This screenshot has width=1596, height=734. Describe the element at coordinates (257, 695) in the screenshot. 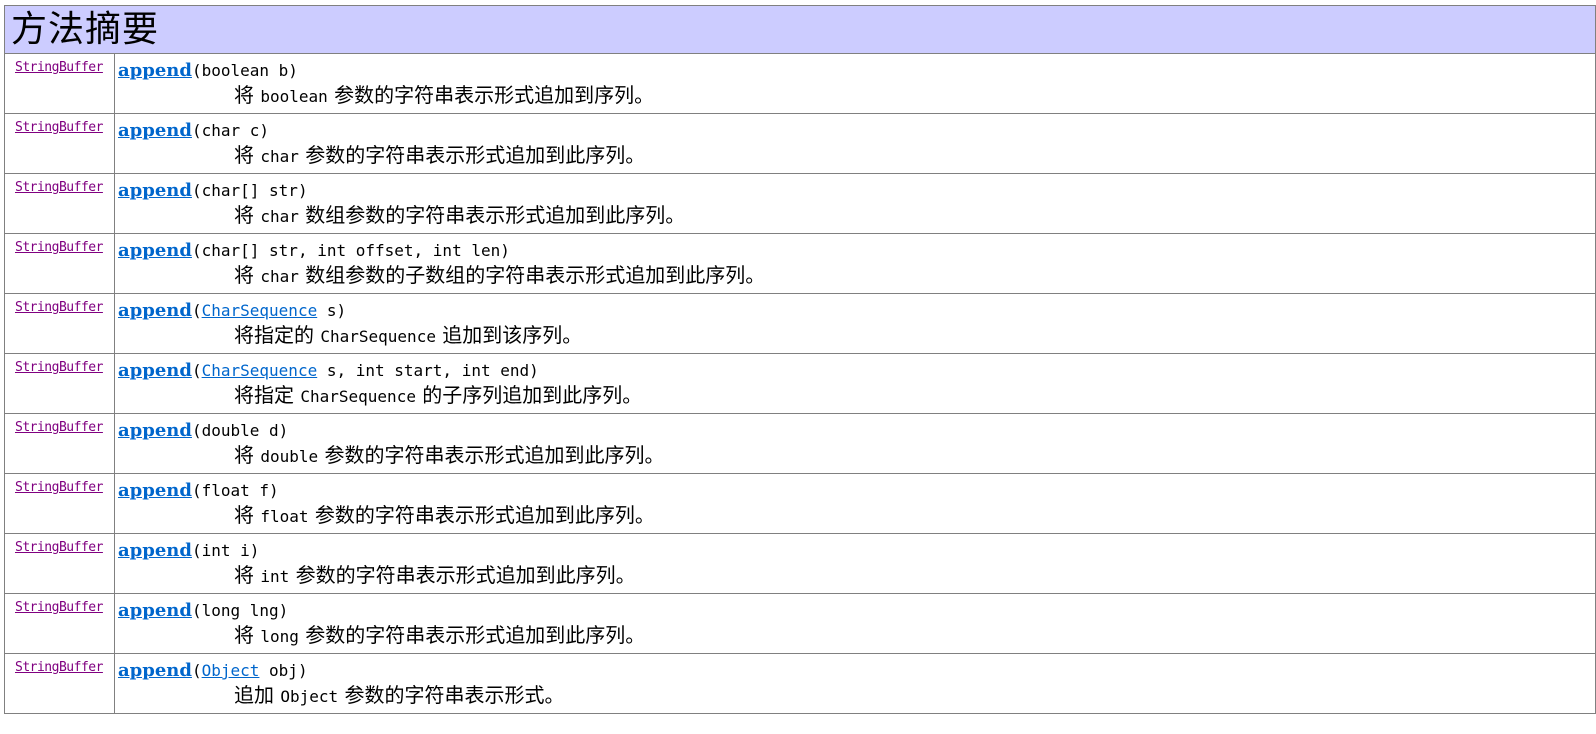

I see `description-prefix: 追加` at that location.